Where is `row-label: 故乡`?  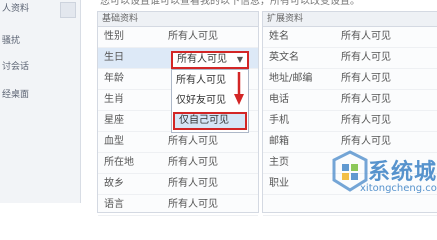
row-label: 故乡 is located at coordinates (114, 183).